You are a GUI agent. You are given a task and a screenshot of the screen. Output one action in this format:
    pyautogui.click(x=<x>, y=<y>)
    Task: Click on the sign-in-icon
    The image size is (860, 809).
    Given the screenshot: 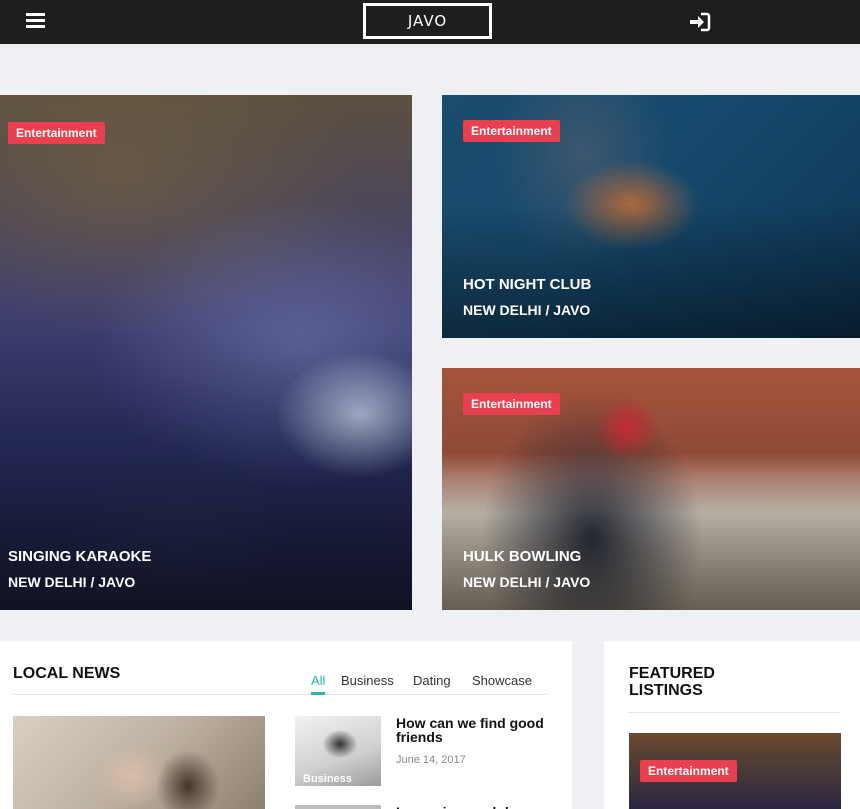 What is the action you would take?
    pyautogui.click(x=700, y=22)
    